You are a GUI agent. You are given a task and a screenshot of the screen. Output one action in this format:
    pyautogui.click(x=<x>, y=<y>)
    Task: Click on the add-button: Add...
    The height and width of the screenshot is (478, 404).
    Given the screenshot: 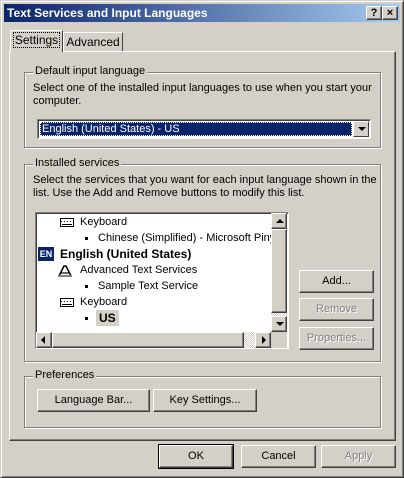 What is the action you would take?
    pyautogui.click(x=336, y=281)
    